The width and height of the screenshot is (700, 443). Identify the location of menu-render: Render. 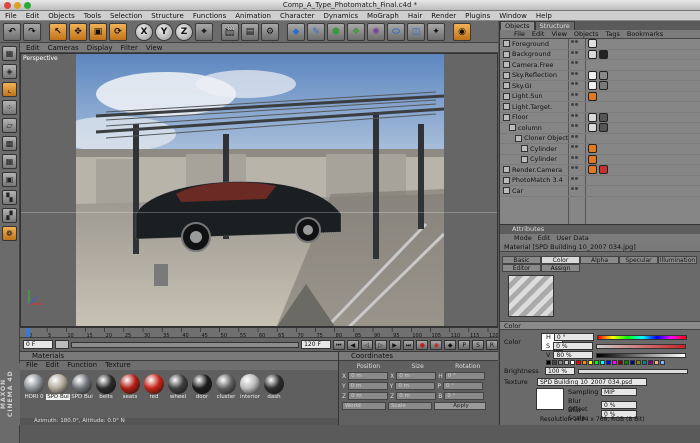
(443, 15).